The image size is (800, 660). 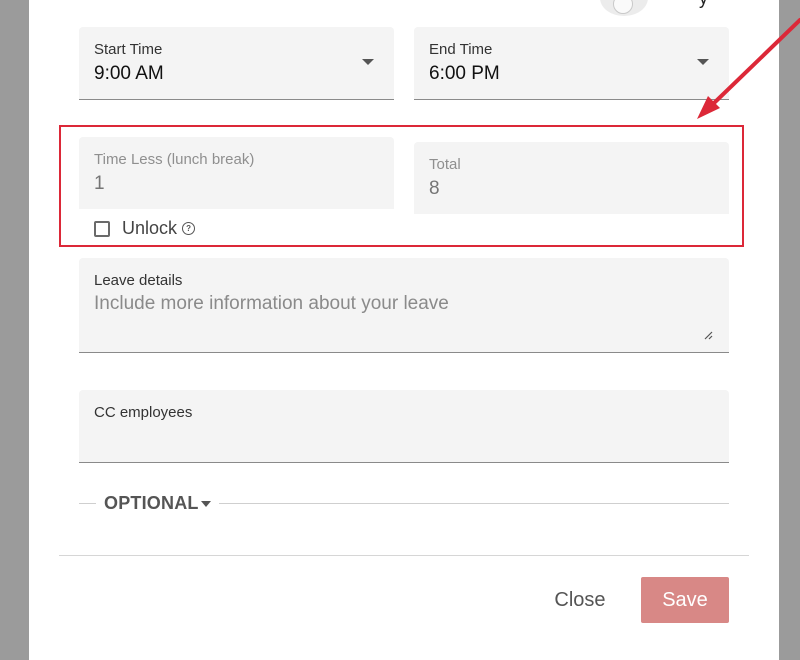 What do you see at coordinates (189, 228) in the screenshot?
I see `help-icon: ?` at bounding box center [189, 228].